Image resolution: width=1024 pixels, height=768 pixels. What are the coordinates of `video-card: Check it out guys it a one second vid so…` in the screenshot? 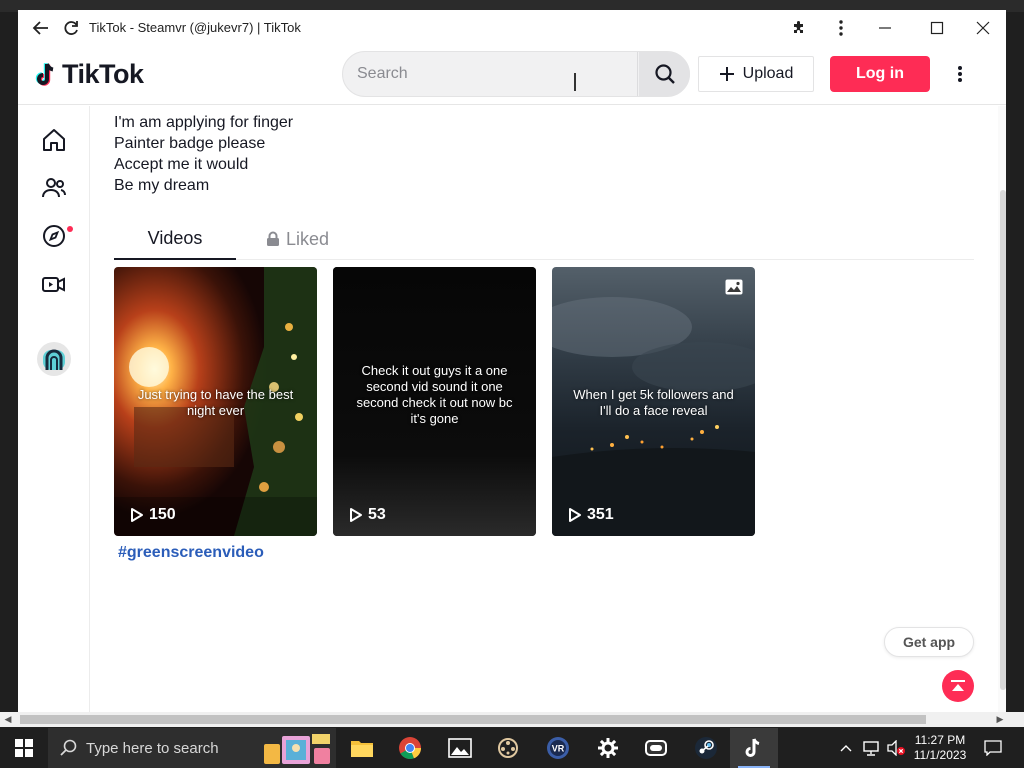 It's located at (434, 401).